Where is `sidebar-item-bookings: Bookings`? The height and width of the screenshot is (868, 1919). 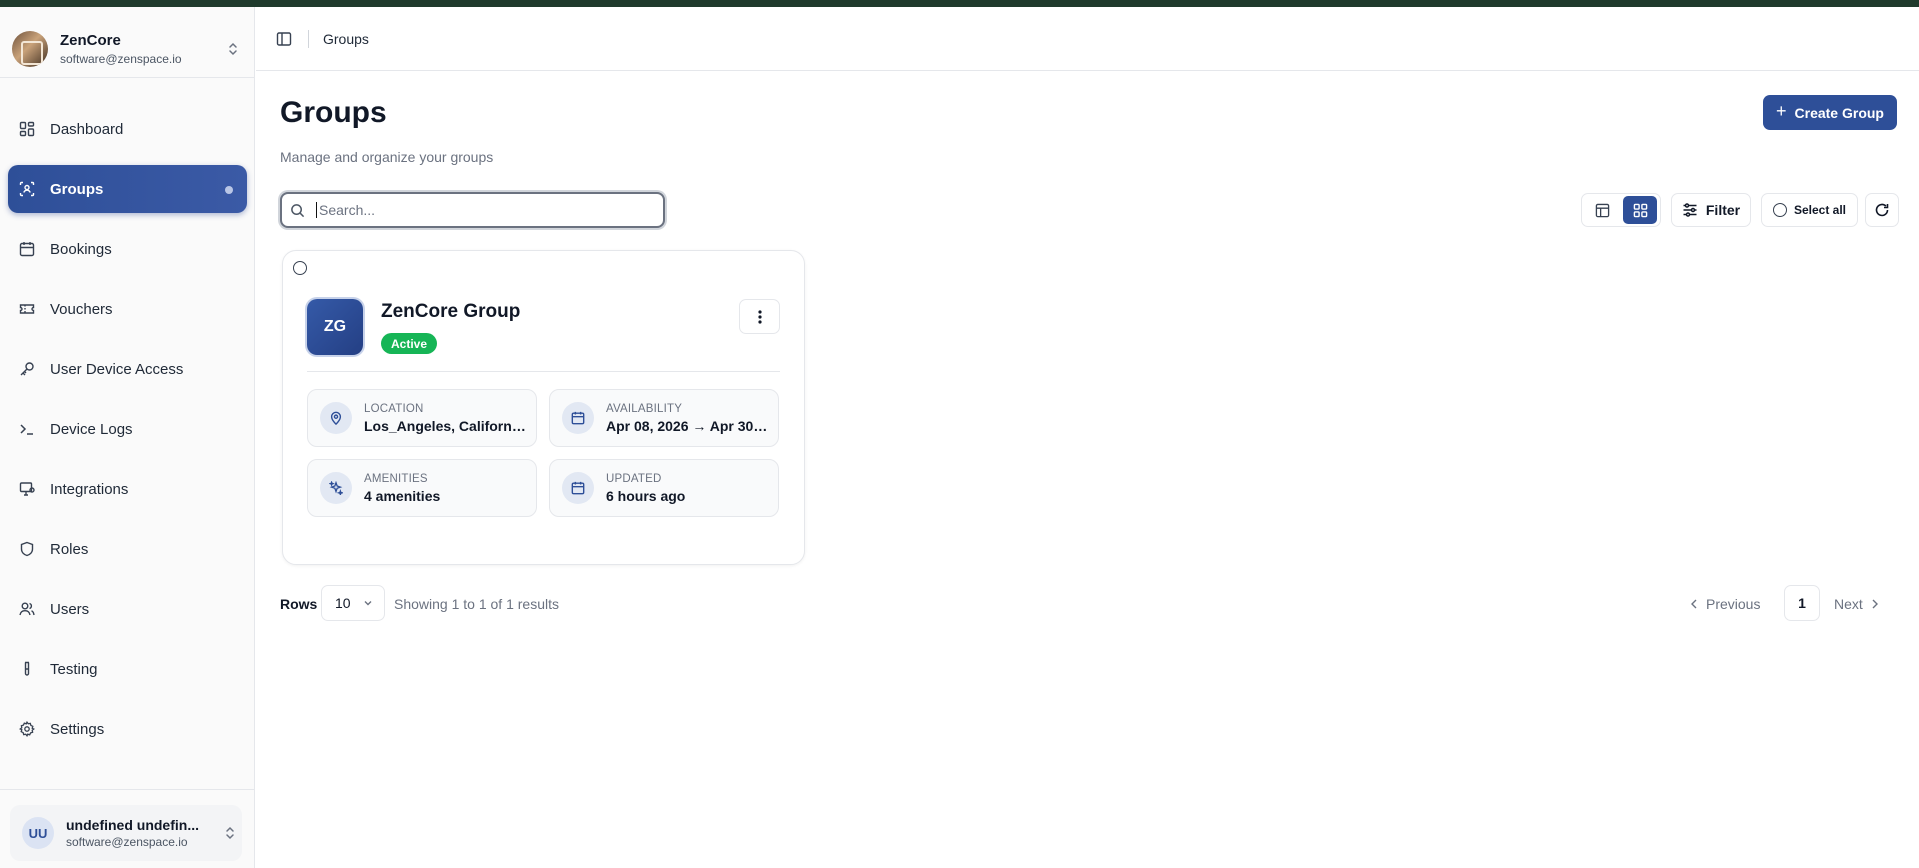
sidebar-item-bookings: Bookings is located at coordinates (127, 249).